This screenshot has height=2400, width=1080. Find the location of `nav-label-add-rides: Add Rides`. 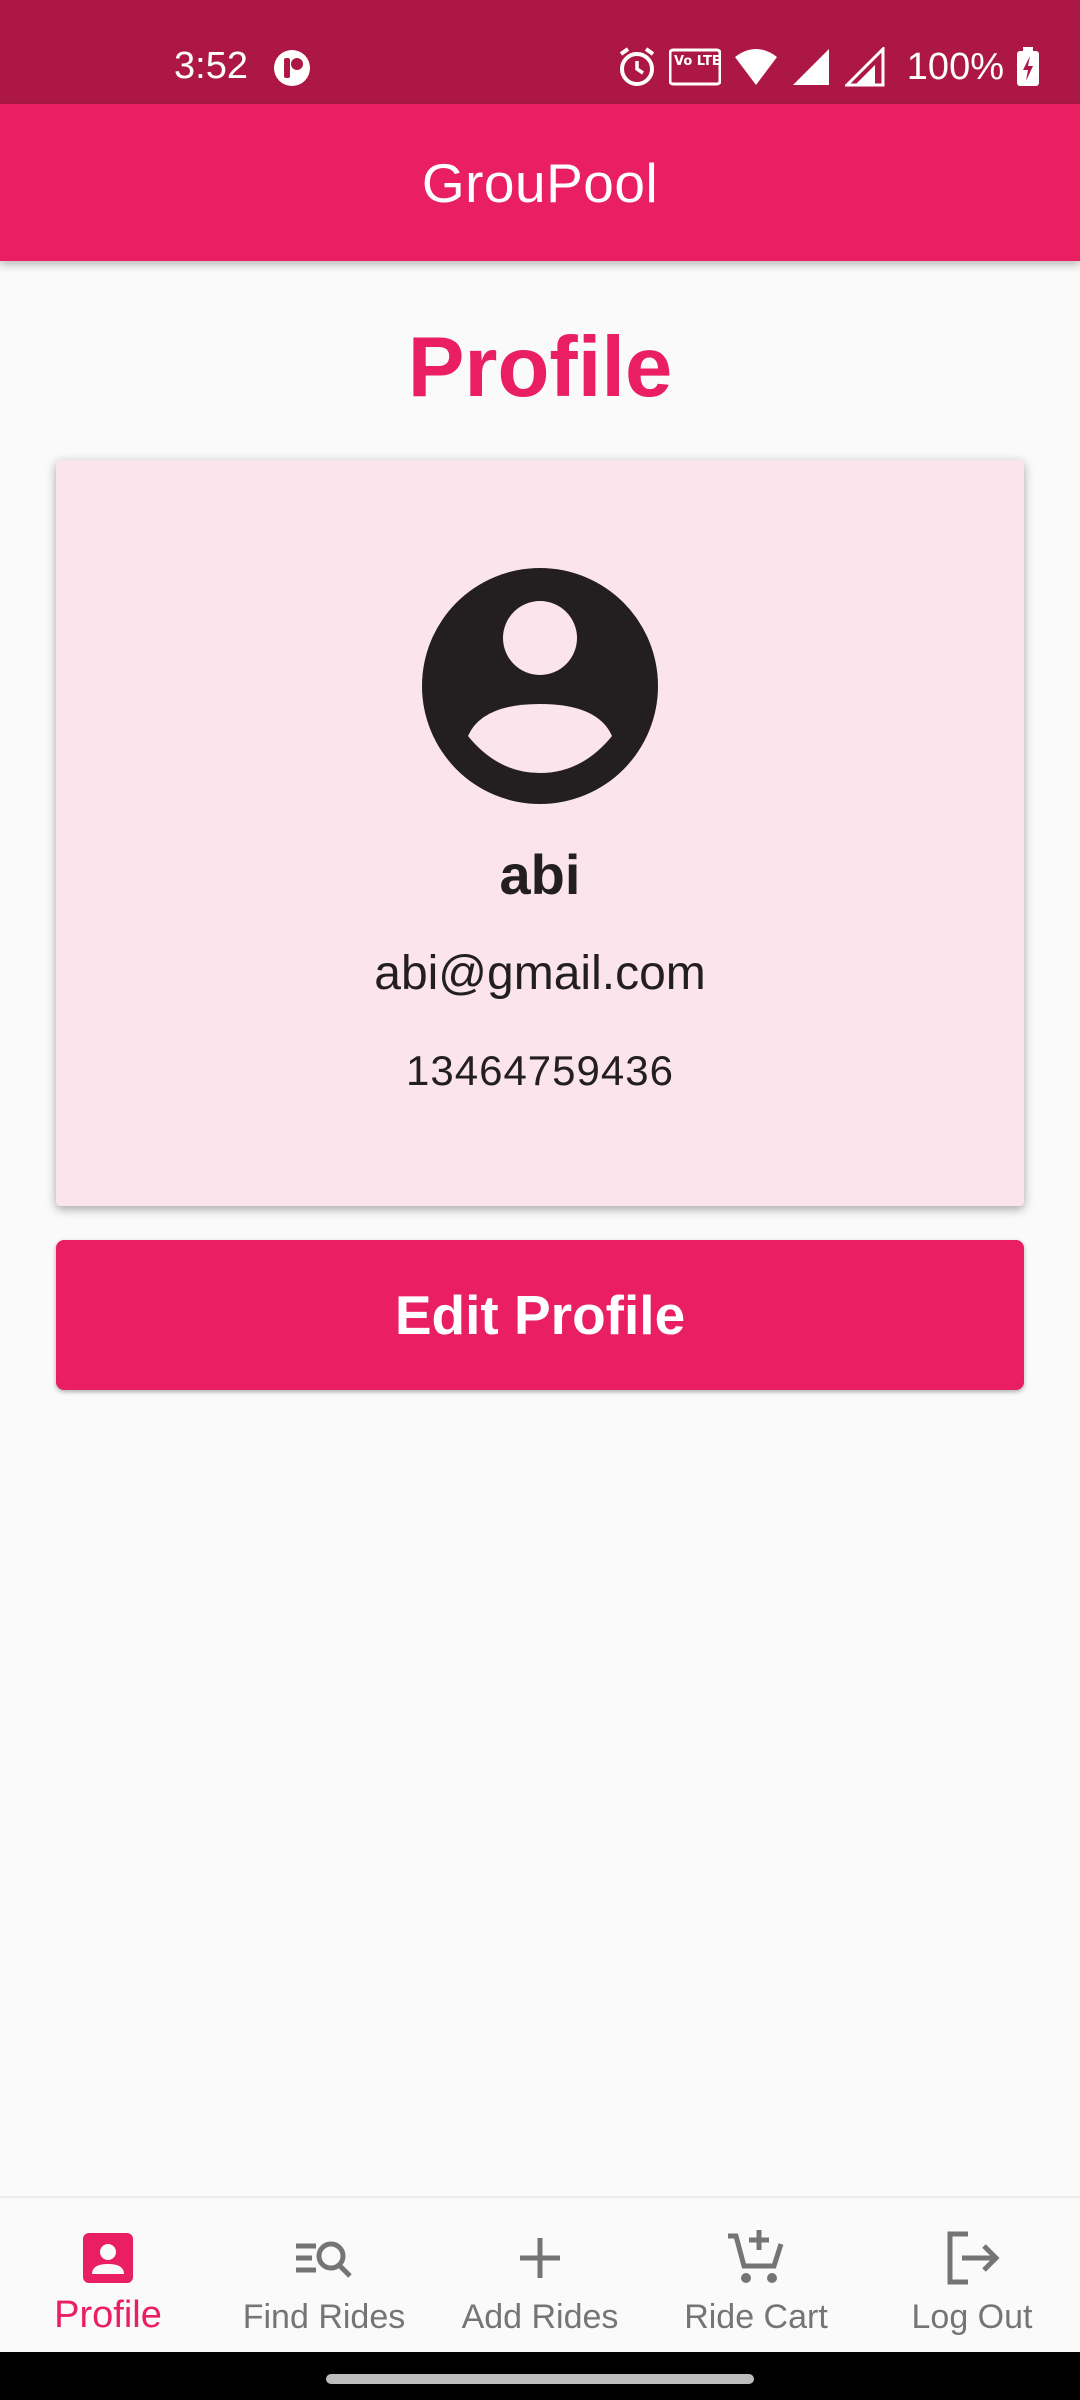

nav-label-add-rides: Add Rides is located at coordinates (540, 2317).